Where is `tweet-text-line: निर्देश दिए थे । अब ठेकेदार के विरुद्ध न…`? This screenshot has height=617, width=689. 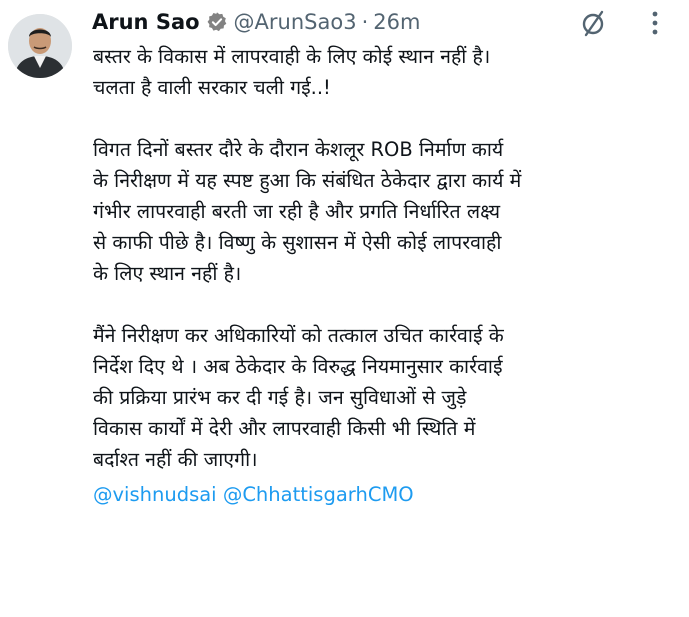
tweet-text-line: निर्देश दिए थे । अब ठेकेदार के विरुद्ध न… is located at coordinates (298, 366).